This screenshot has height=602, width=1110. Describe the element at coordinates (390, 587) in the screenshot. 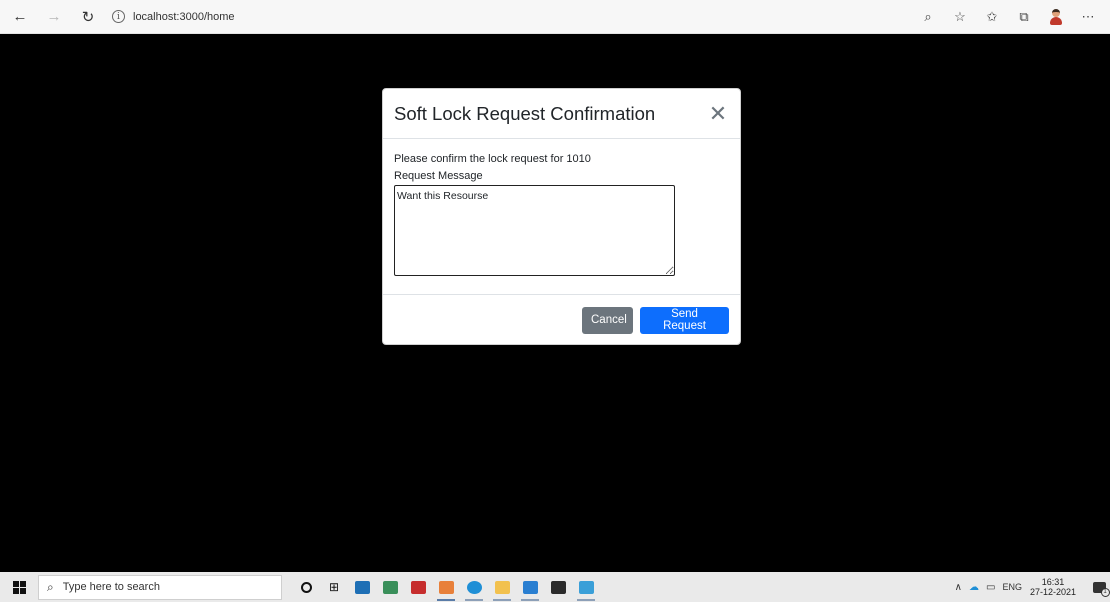

I see `people-icon` at that location.